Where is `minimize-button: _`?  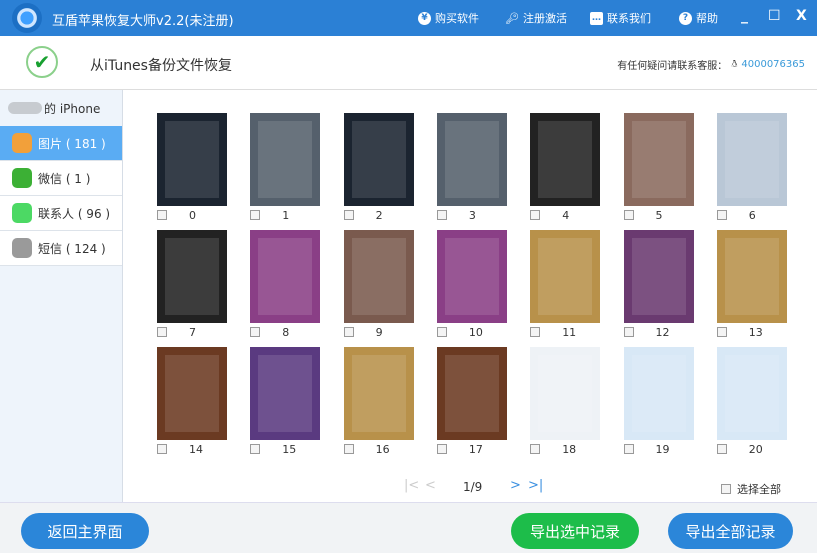
minimize-button: _ is located at coordinates (744, 16).